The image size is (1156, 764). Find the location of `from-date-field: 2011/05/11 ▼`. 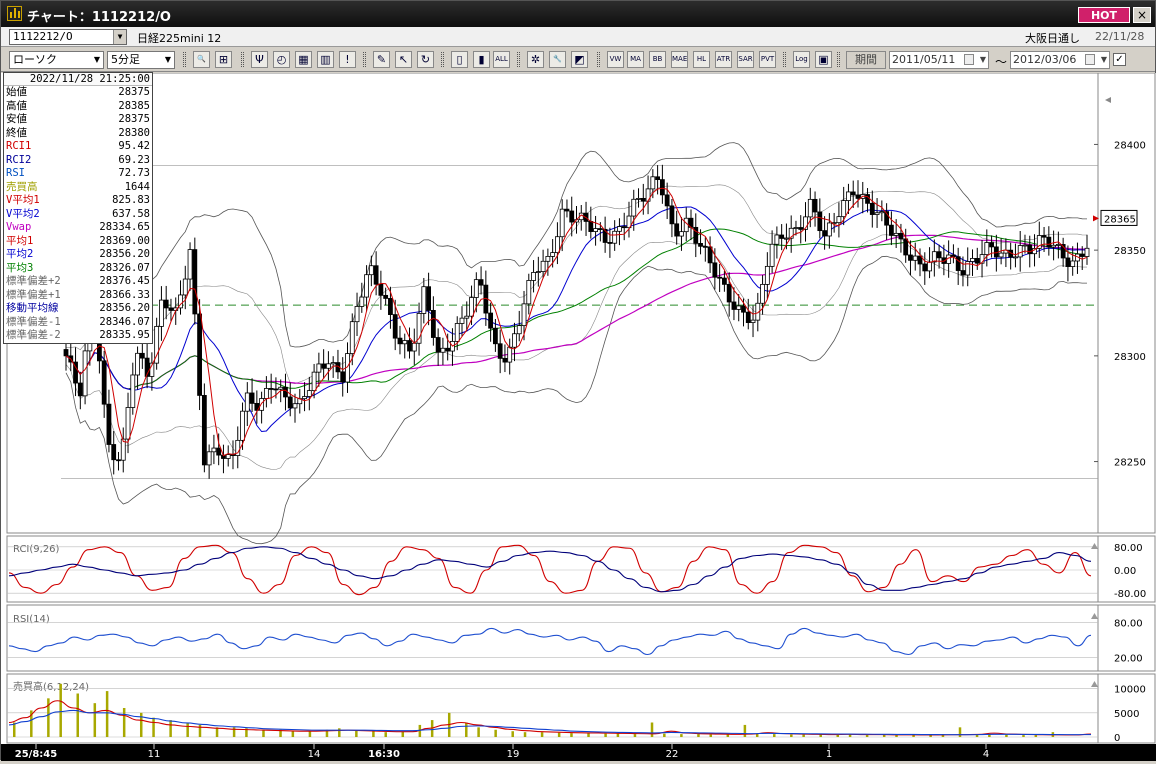

from-date-field: 2011/05/11 ▼ is located at coordinates (939, 60).